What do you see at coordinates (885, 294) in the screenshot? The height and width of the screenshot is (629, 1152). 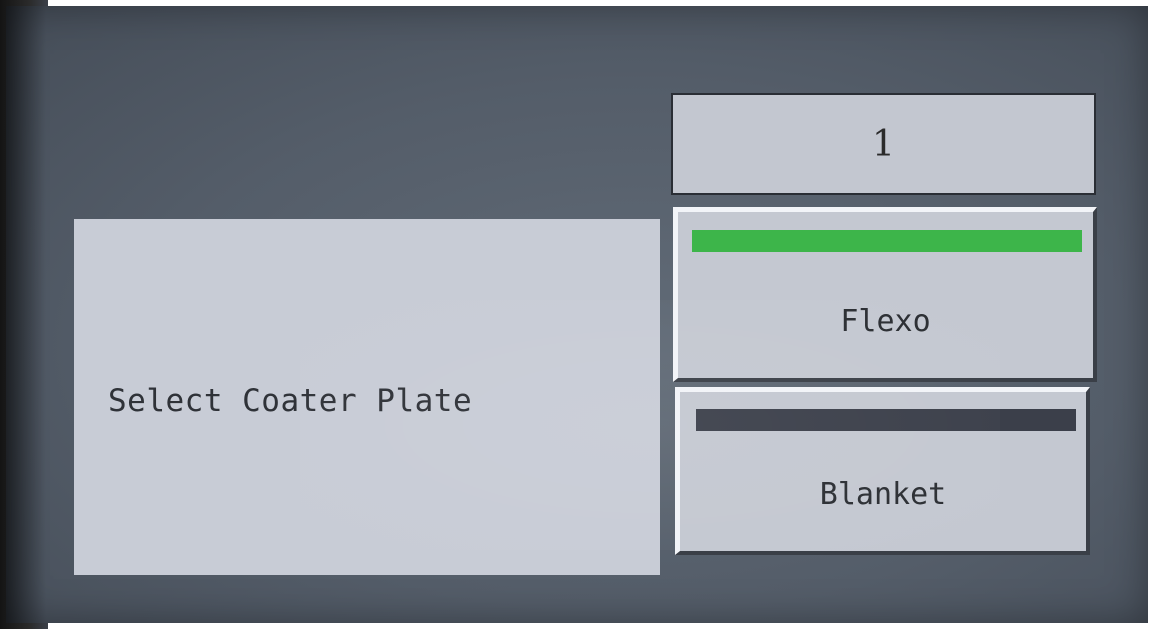 I see `flexo-button: Flexo` at bounding box center [885, 294].